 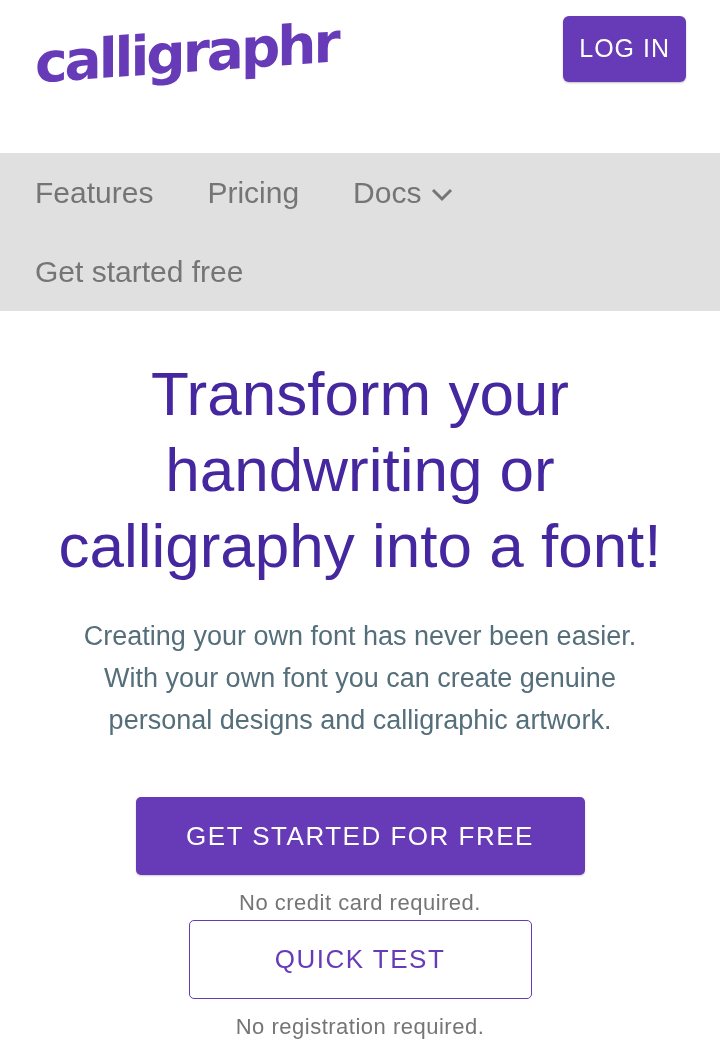 What do you see at coordinates (360, 678) in the screenshot?
I see `hero-description: Creating your own font has never been easier. With your own font you can create genuine personal designs and calligraphic artwork.` at bounding box center [360, 678].